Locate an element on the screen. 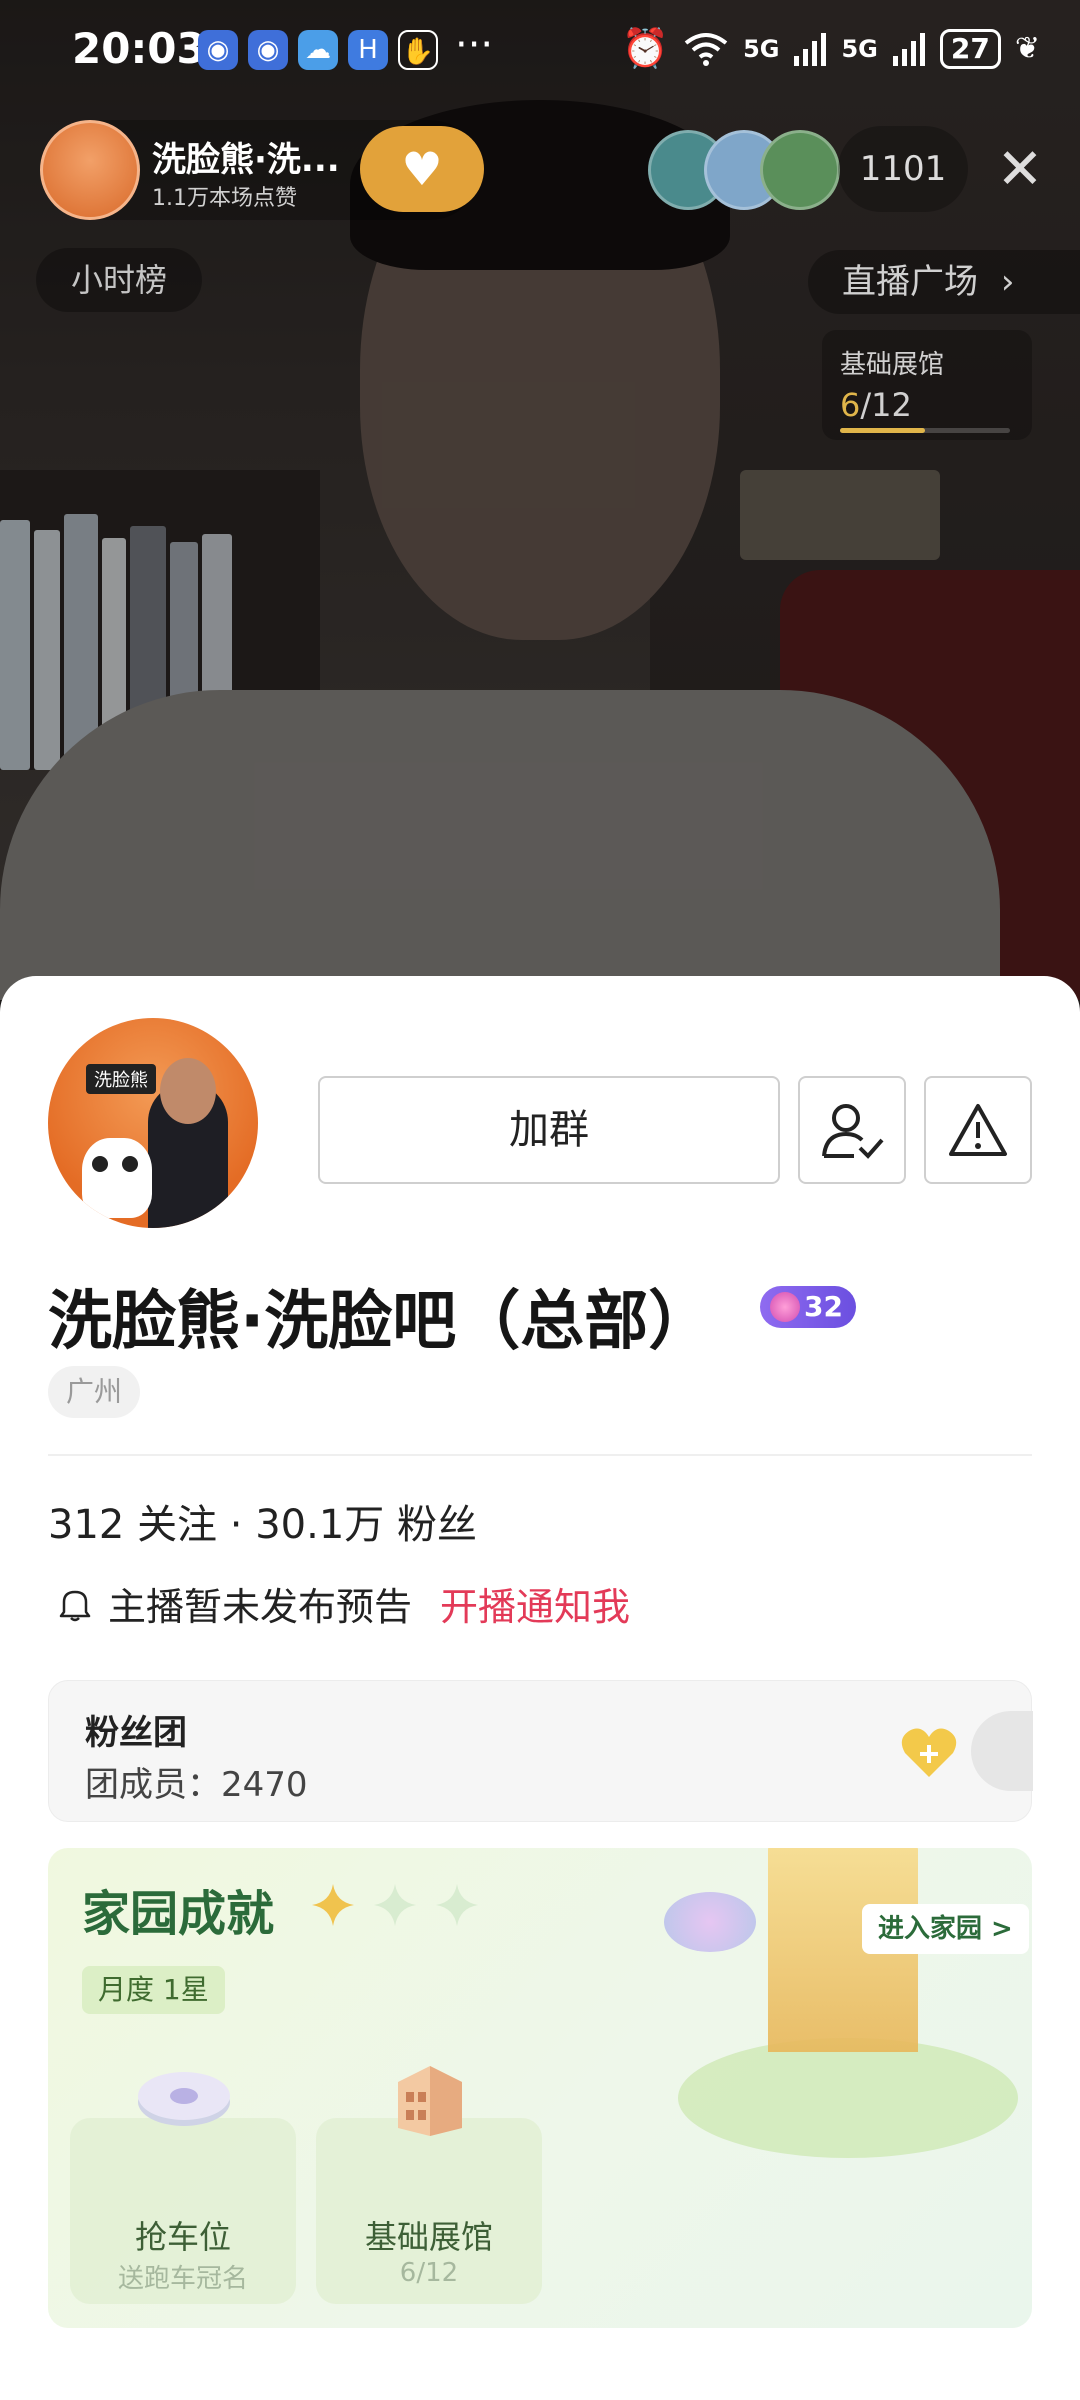  hourly-rank-button: 小时榜 is located at coordinates (119, 280).